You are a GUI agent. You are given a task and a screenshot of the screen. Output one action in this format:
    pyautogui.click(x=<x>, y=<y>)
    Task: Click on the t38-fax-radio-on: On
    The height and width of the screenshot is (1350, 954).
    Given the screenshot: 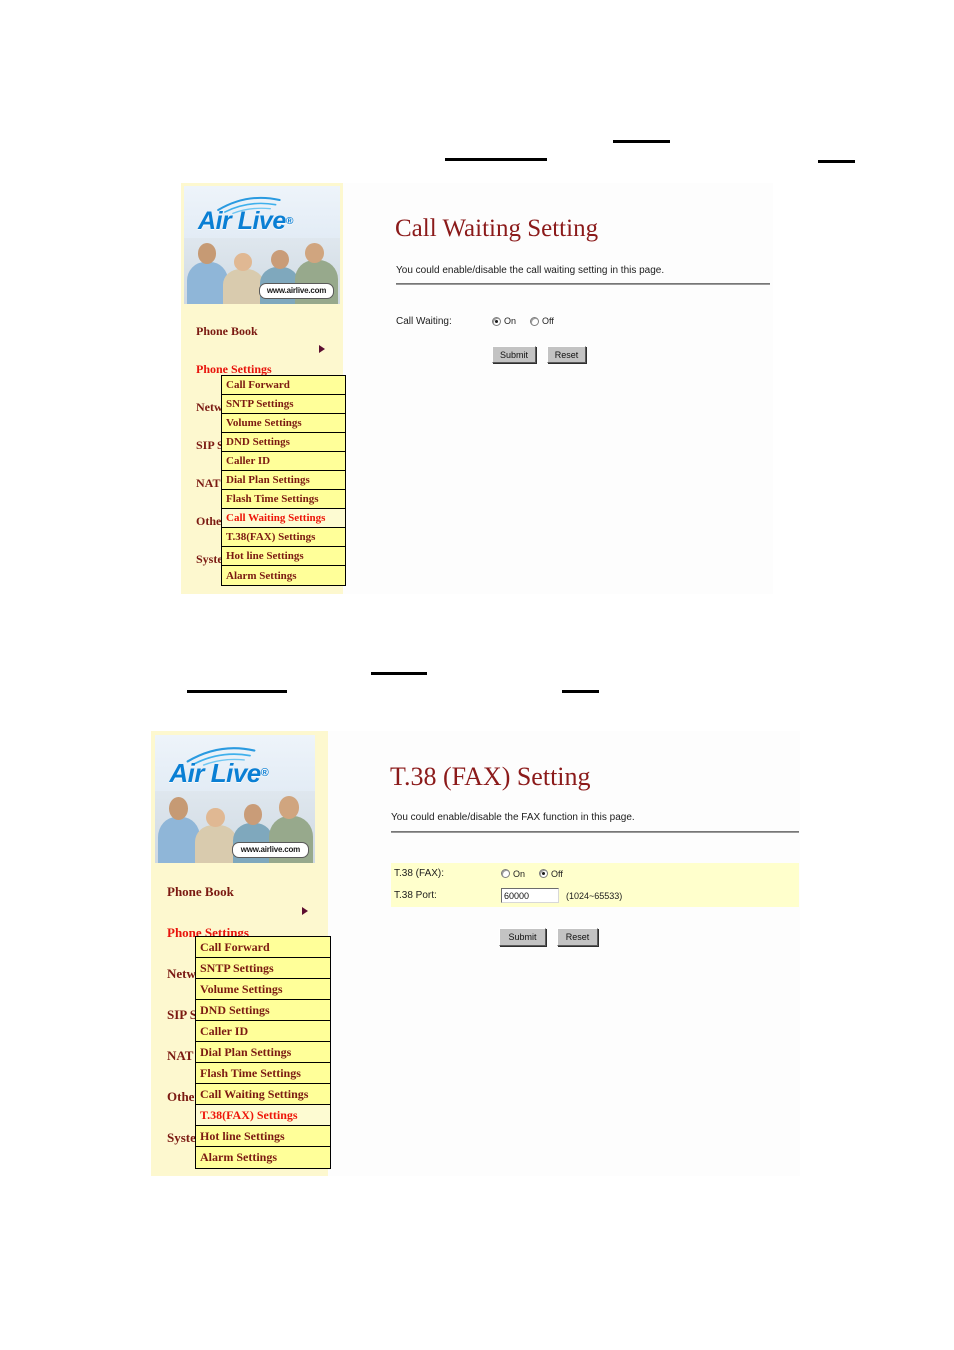 What is the action you would take?
    pyautogui.click(x=513, y=874)
    